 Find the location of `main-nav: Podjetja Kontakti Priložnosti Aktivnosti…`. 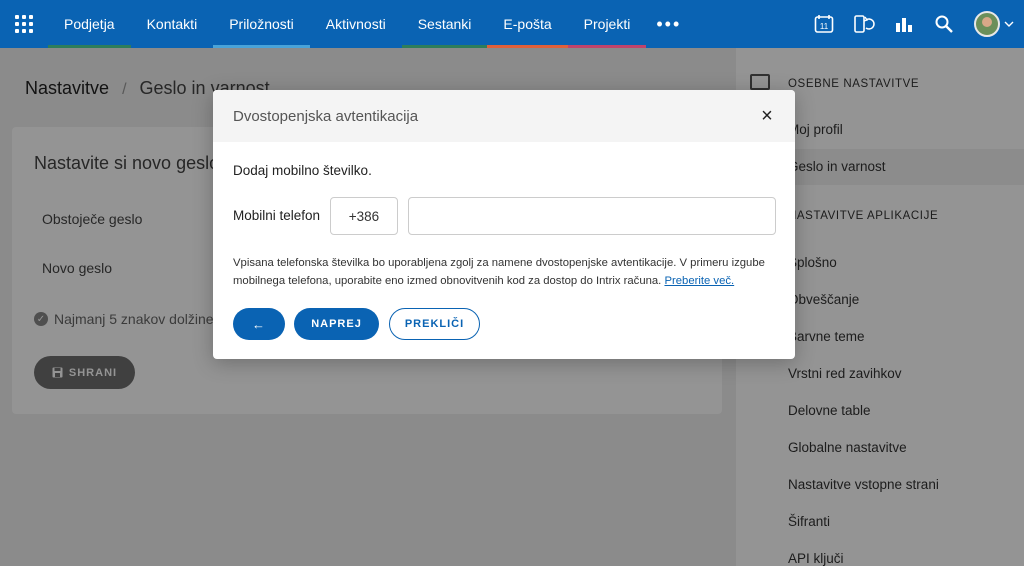

main-nav: Podjetja Kontakti Priložnosti Aktivnosti… is located at coordinates (347, 24).